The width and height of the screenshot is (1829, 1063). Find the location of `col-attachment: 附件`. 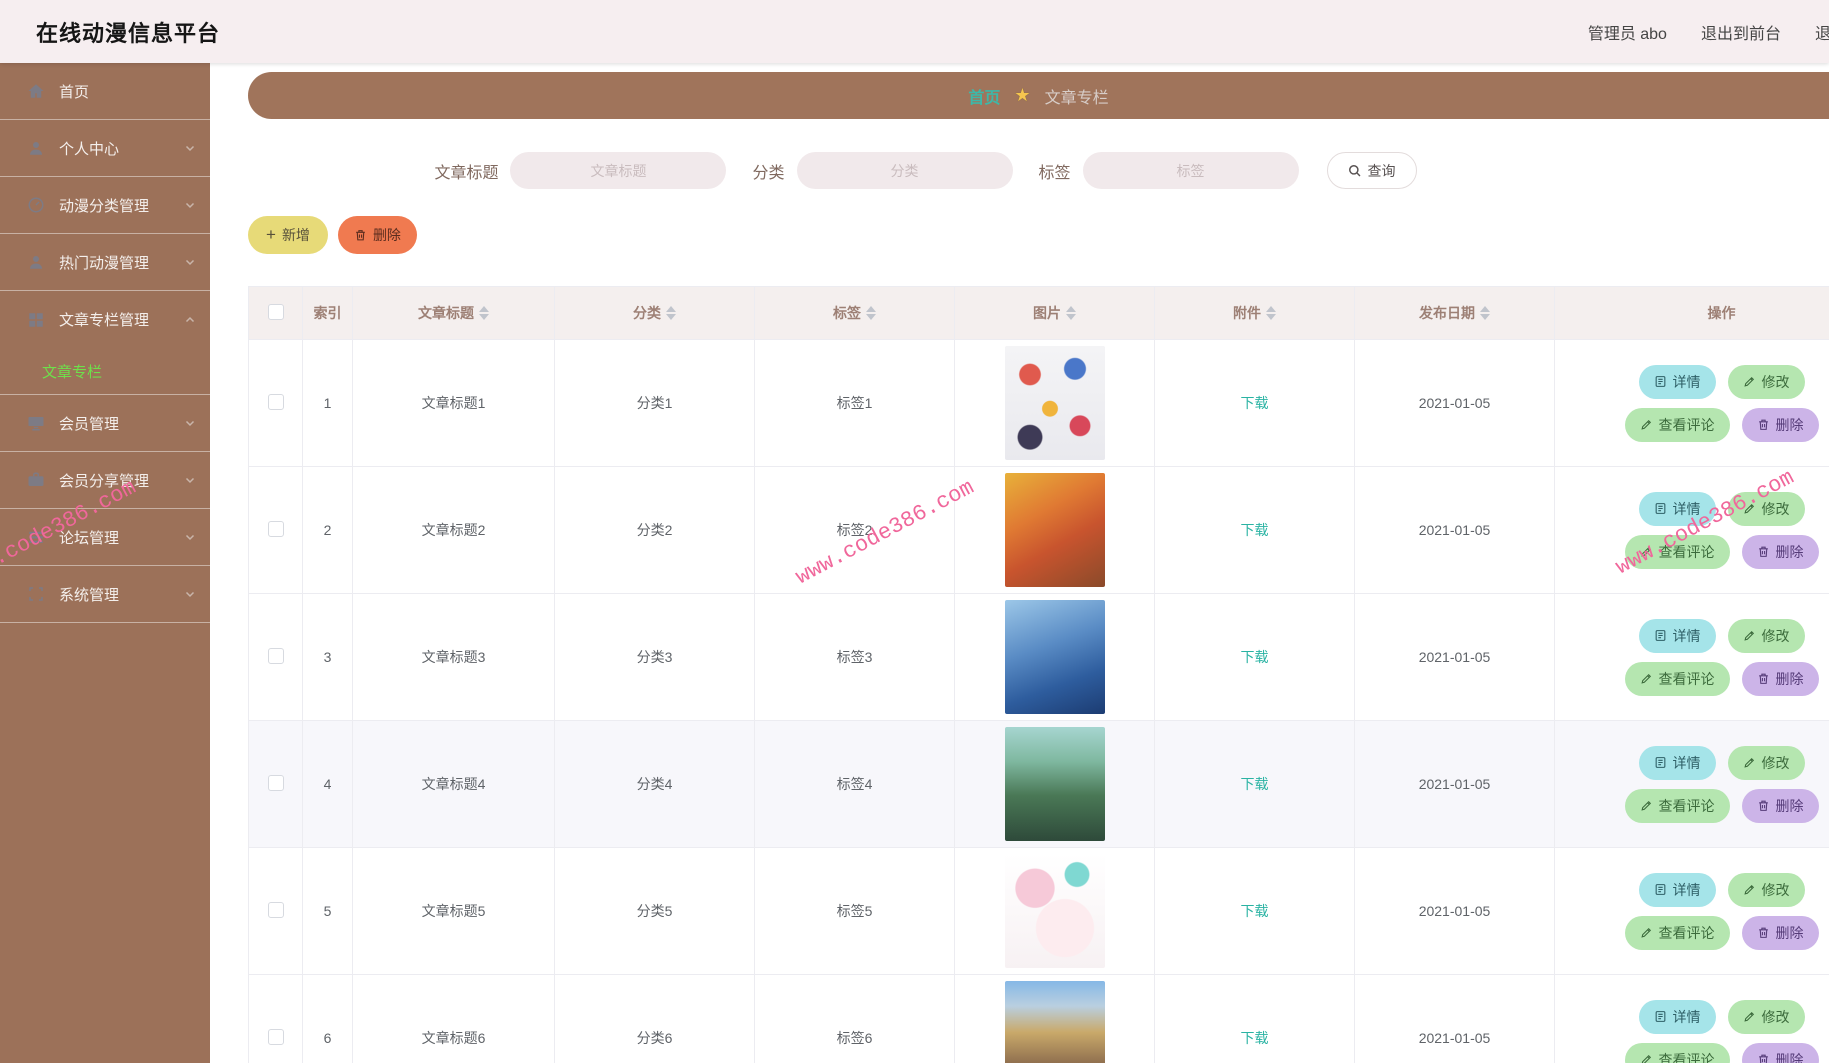

col-attachment: 附件 is located at coordinates (1254, 313).